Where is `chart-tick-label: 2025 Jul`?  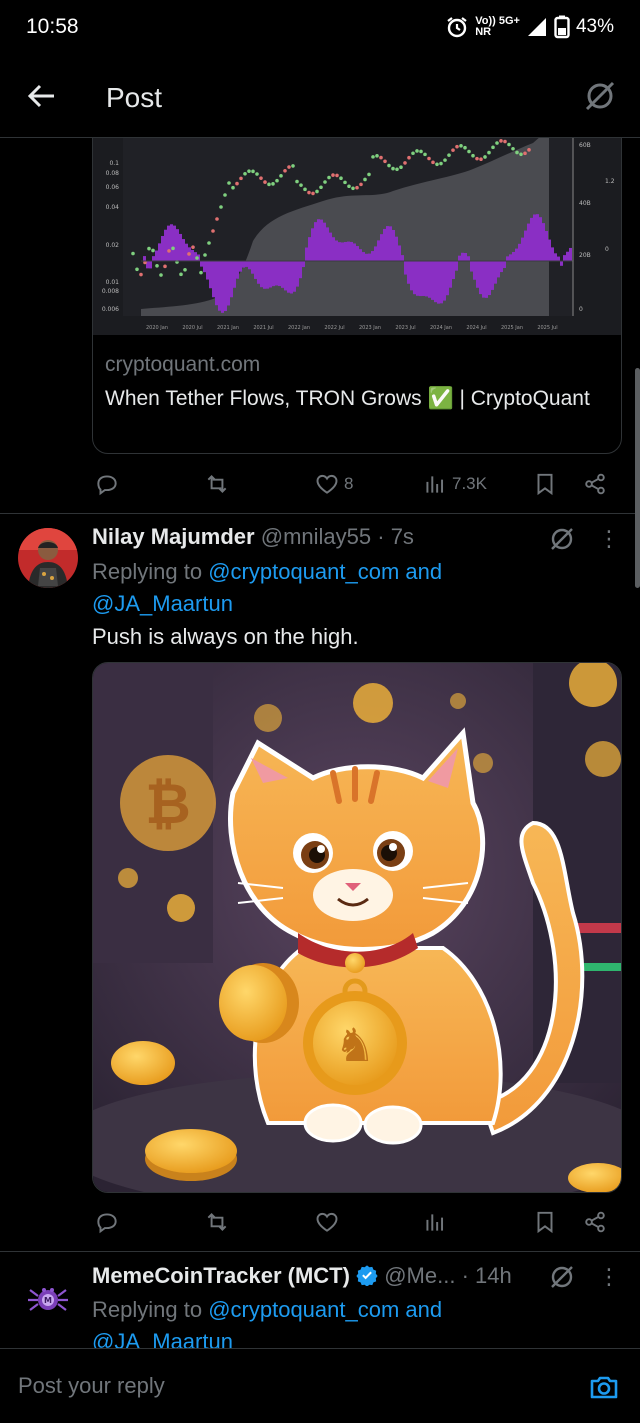
chart-tick-label: 2025 Jul is located at coordinates (547, 328).